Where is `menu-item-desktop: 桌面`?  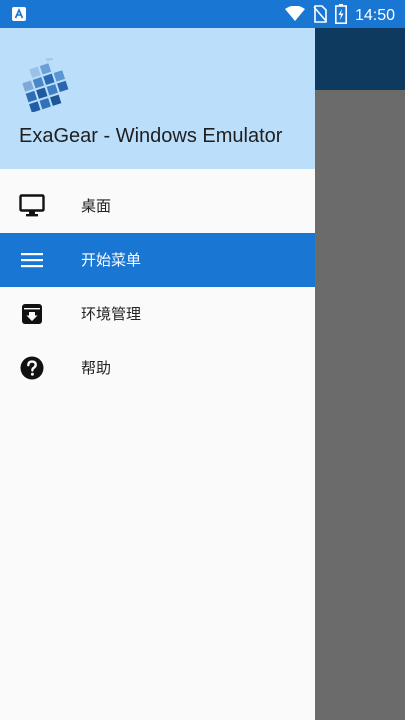
menu-item-desktop: 桌面 is located at coordinates (157, 206).